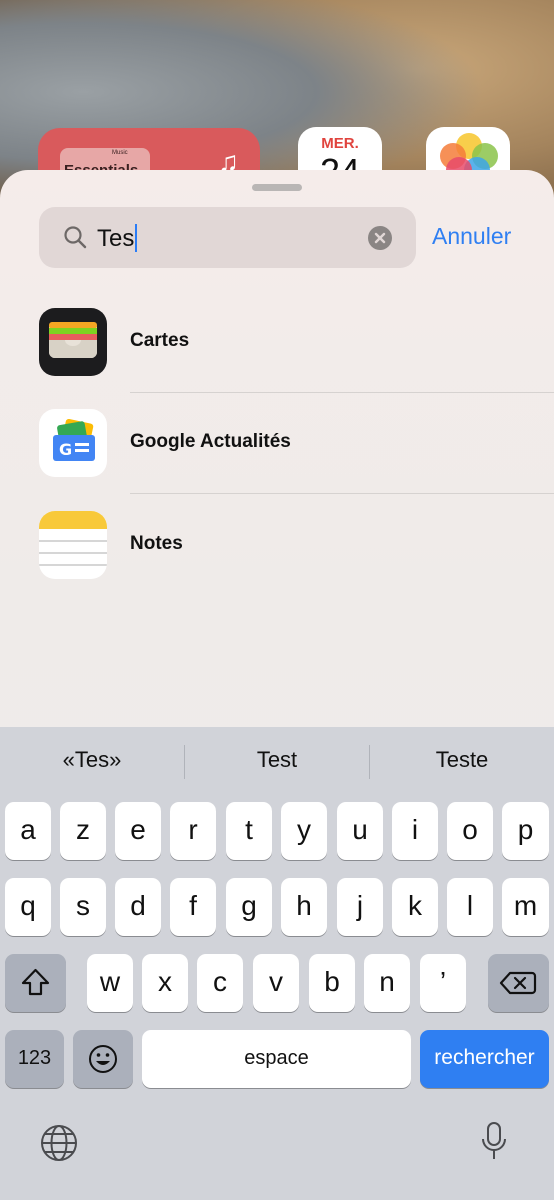 The width and height of the screenshot is (554, 1200). I want to click on key-l: l, so click(470, 907).